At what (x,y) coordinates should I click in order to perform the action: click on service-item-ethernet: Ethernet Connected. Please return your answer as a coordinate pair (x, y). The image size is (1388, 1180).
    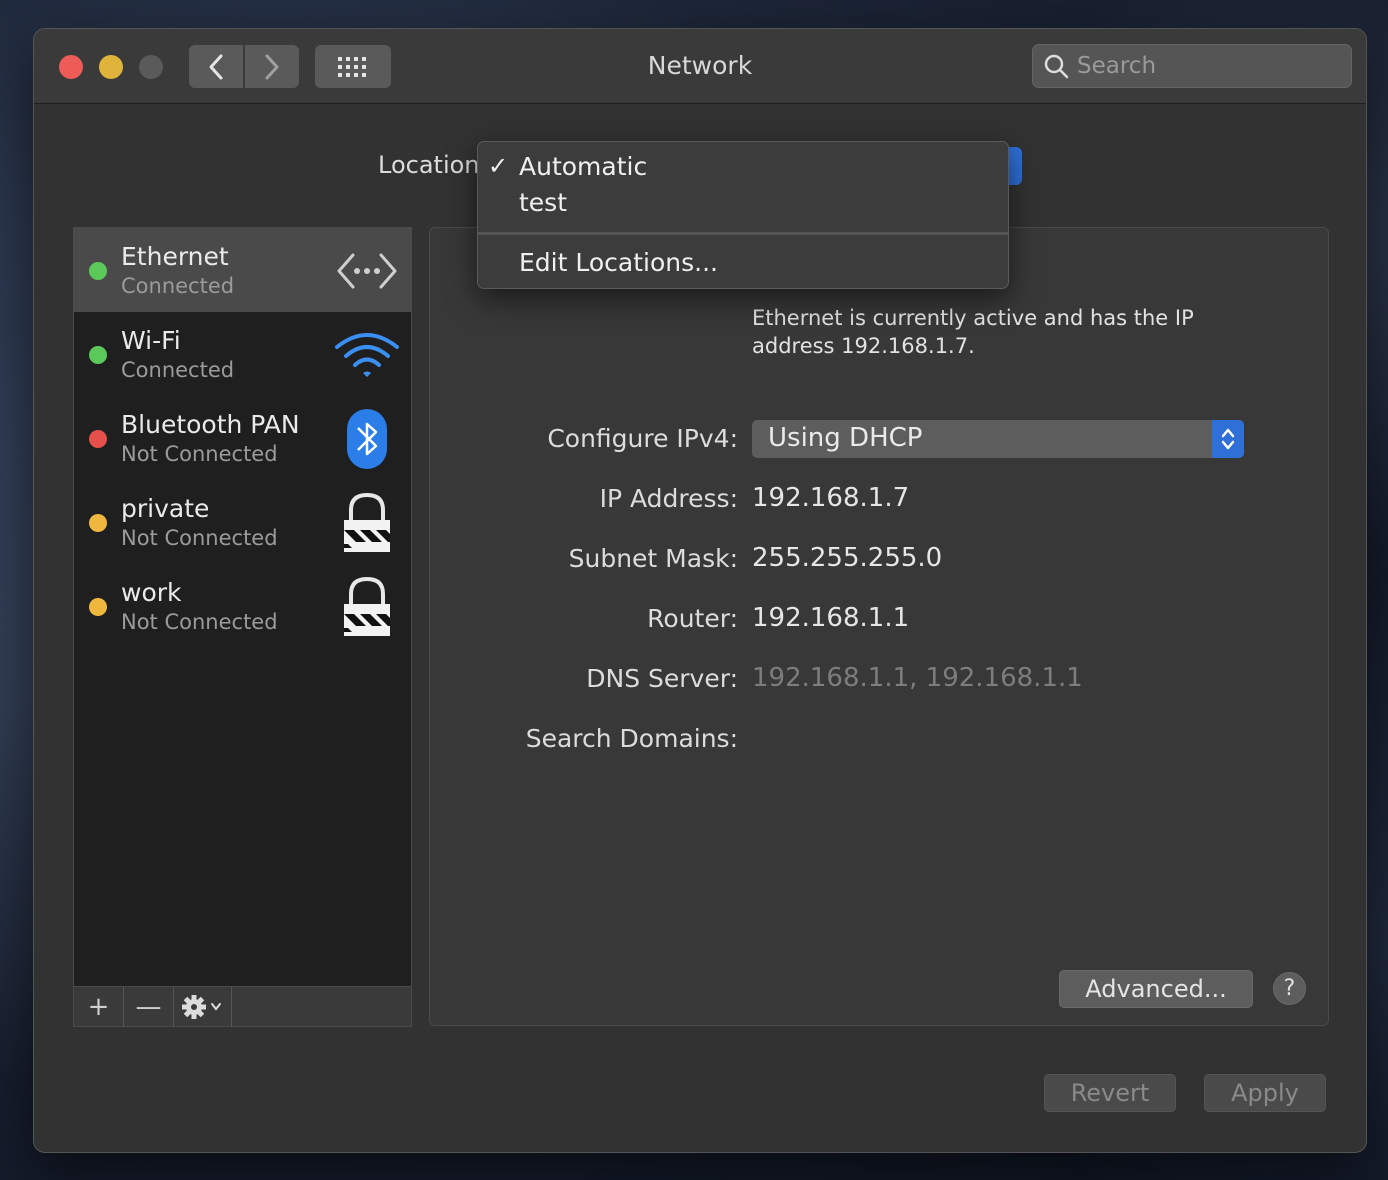
    Looking at the image, I should click on (242, 270).